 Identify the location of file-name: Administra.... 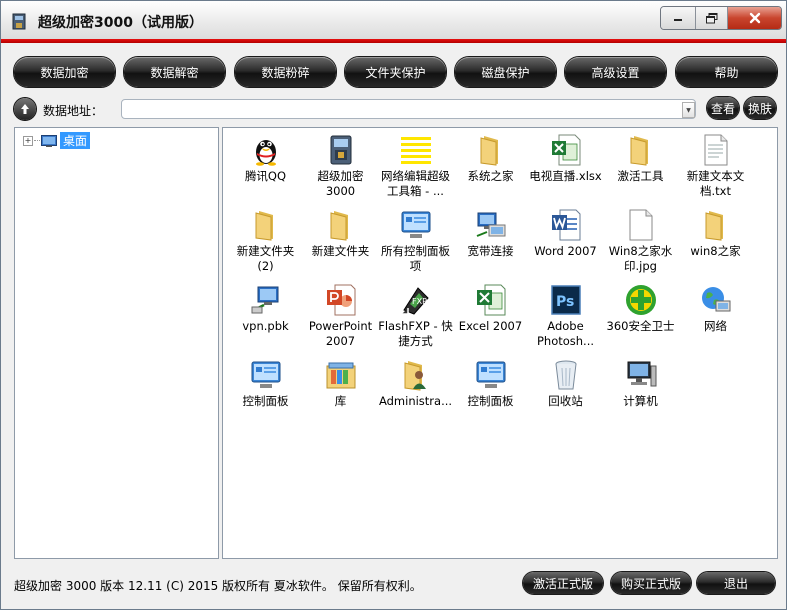
(415, 401).